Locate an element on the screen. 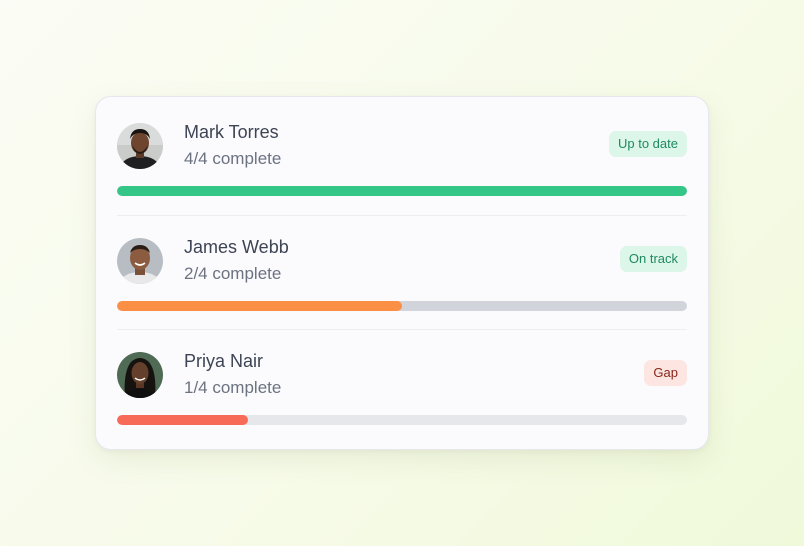 Image resolution: width=804 pixels, height=546 pixels. member-name: James Webb is located at coordinates (236, 247).